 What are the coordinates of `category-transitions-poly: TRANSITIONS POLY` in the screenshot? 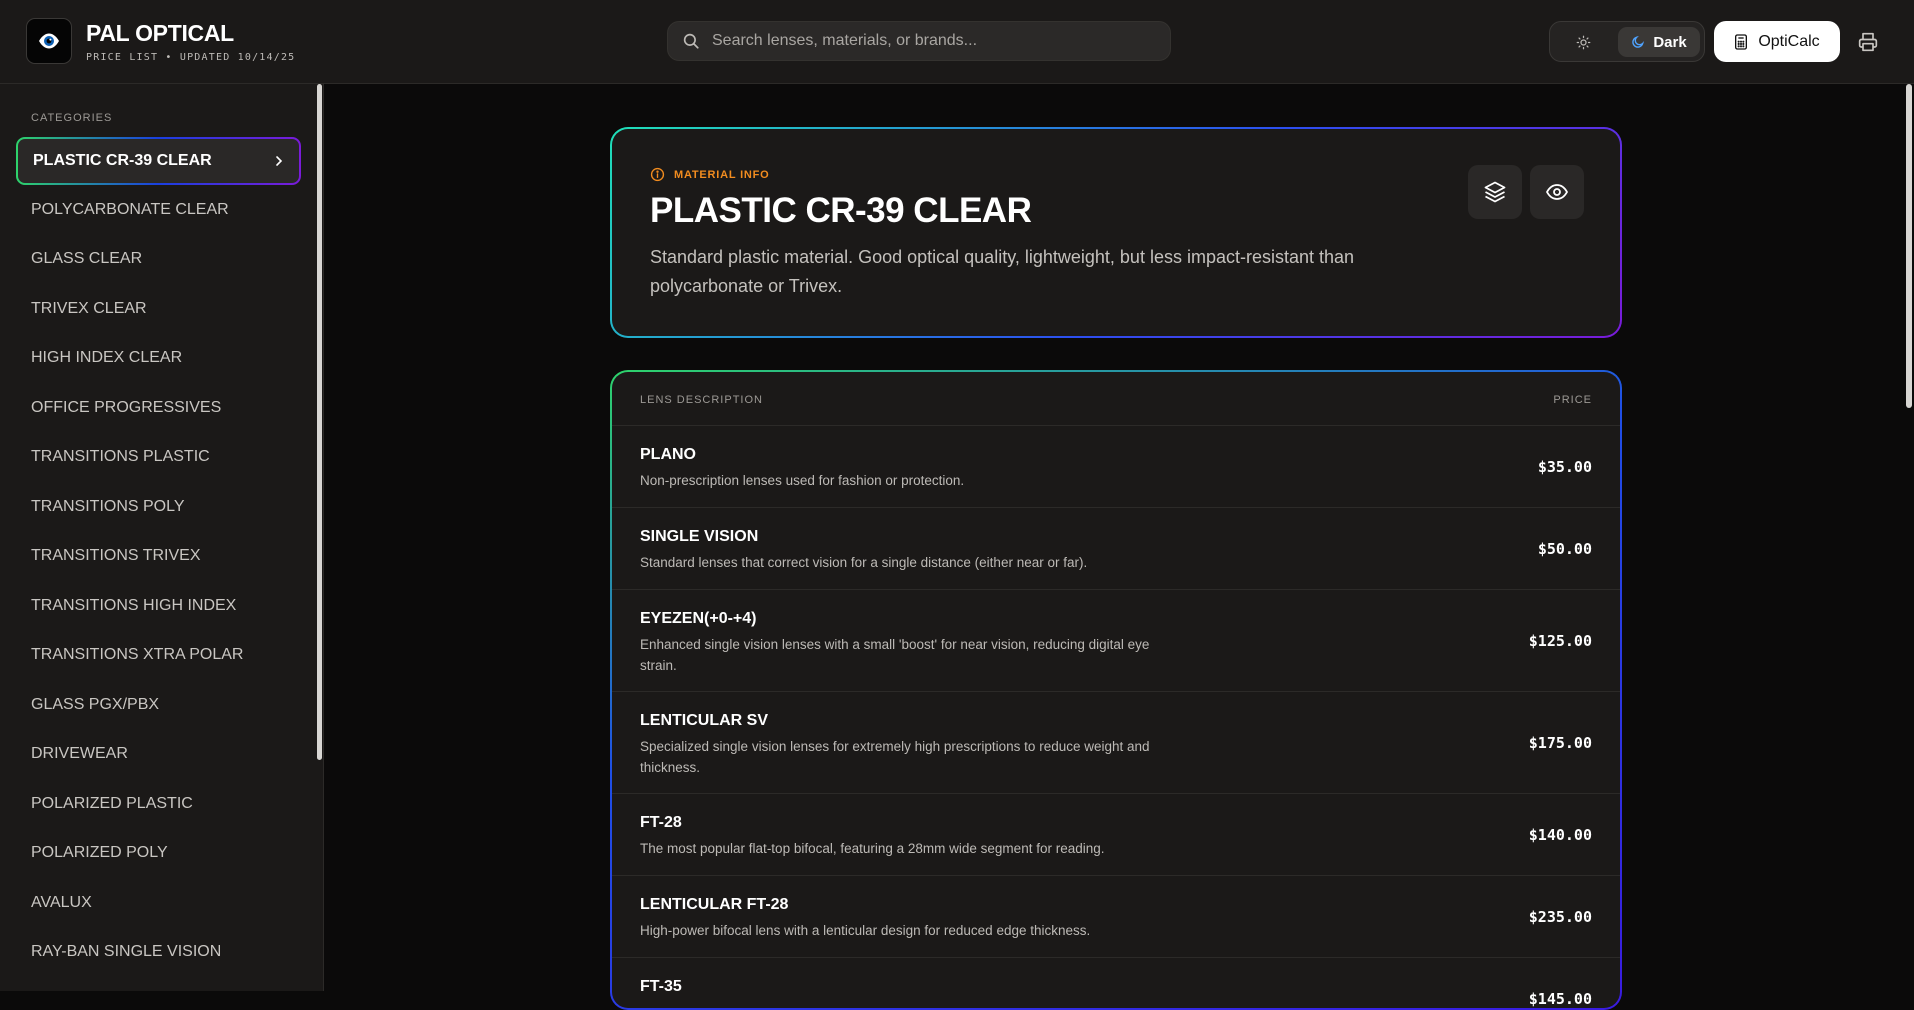 It's located at (158, 507).